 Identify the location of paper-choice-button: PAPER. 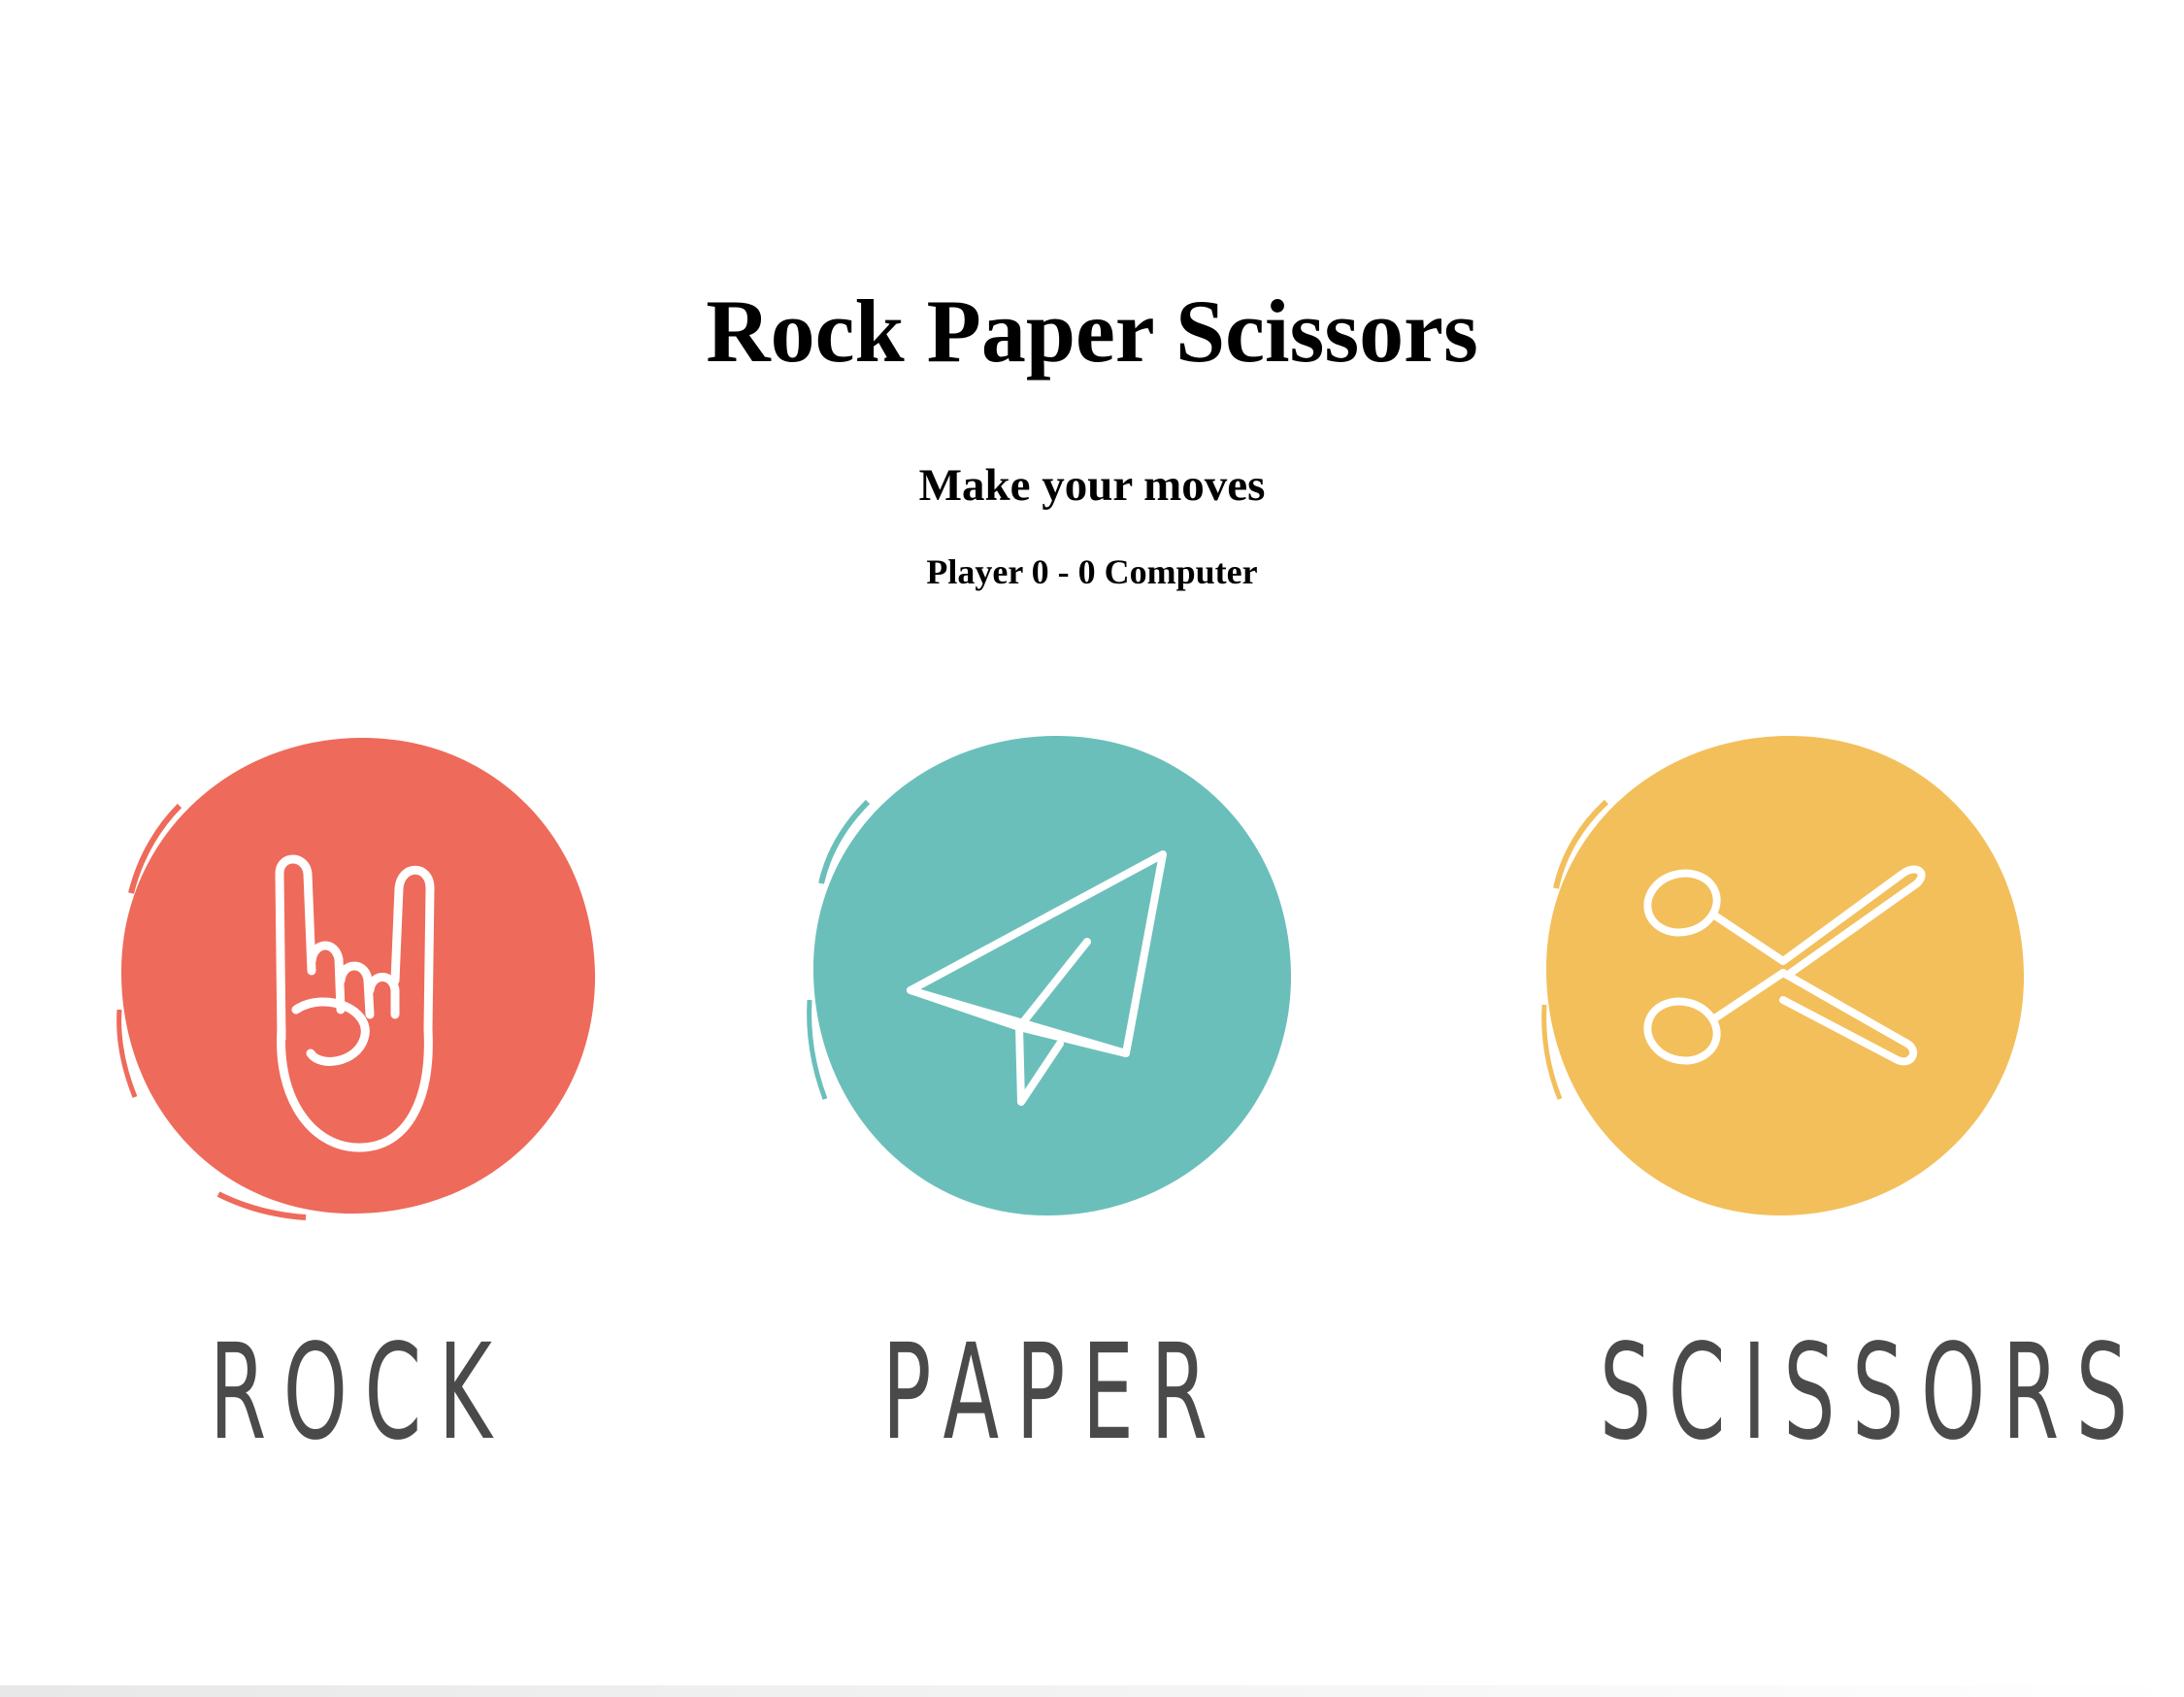
(1053, 1106).